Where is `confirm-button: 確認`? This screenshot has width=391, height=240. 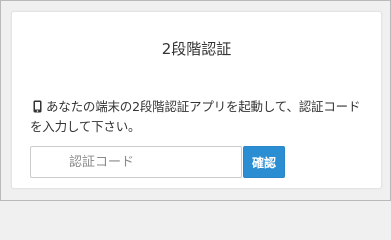 confirm-button: 確認 is located at coordinates (264, 162).